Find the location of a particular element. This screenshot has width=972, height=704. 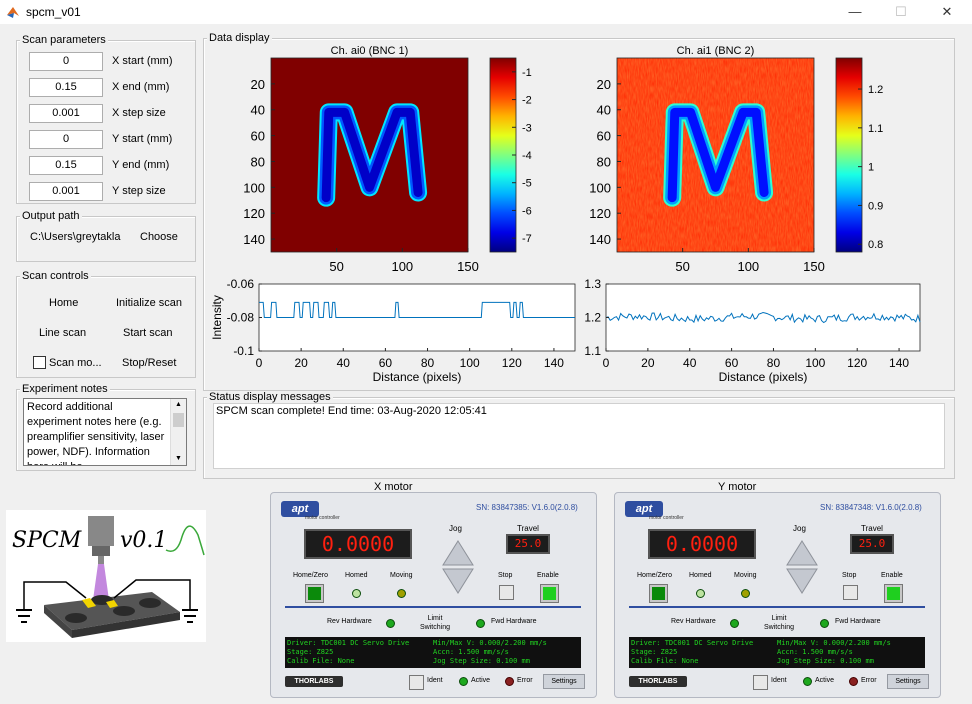

experiment-notes-title: Experiment notes is located at coordinates (65, 389).